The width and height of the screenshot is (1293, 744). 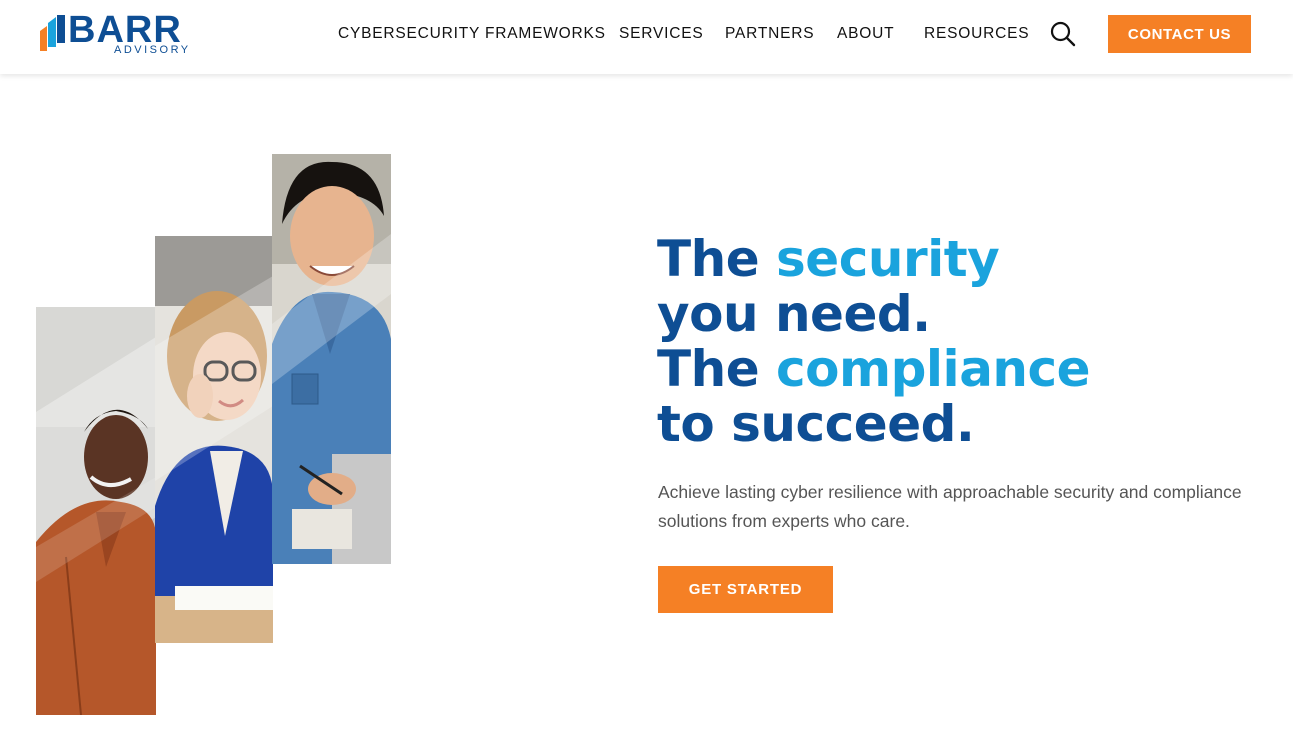 I want to click on hero-photo-woman-glasses-phone, so click(x=214, y=439).